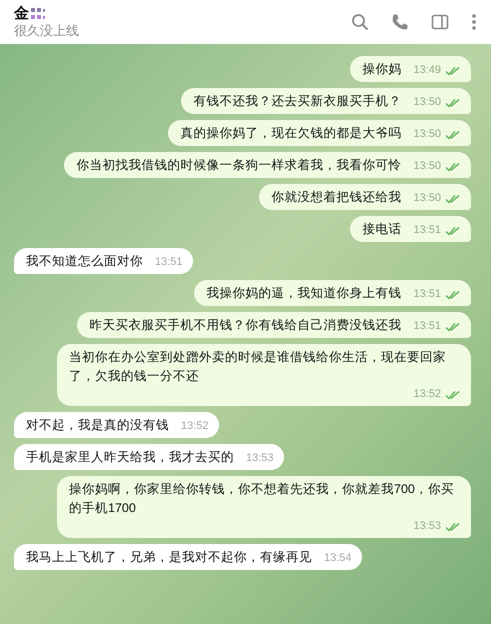  I want to click on contact-name: 金, so click(21, 13).